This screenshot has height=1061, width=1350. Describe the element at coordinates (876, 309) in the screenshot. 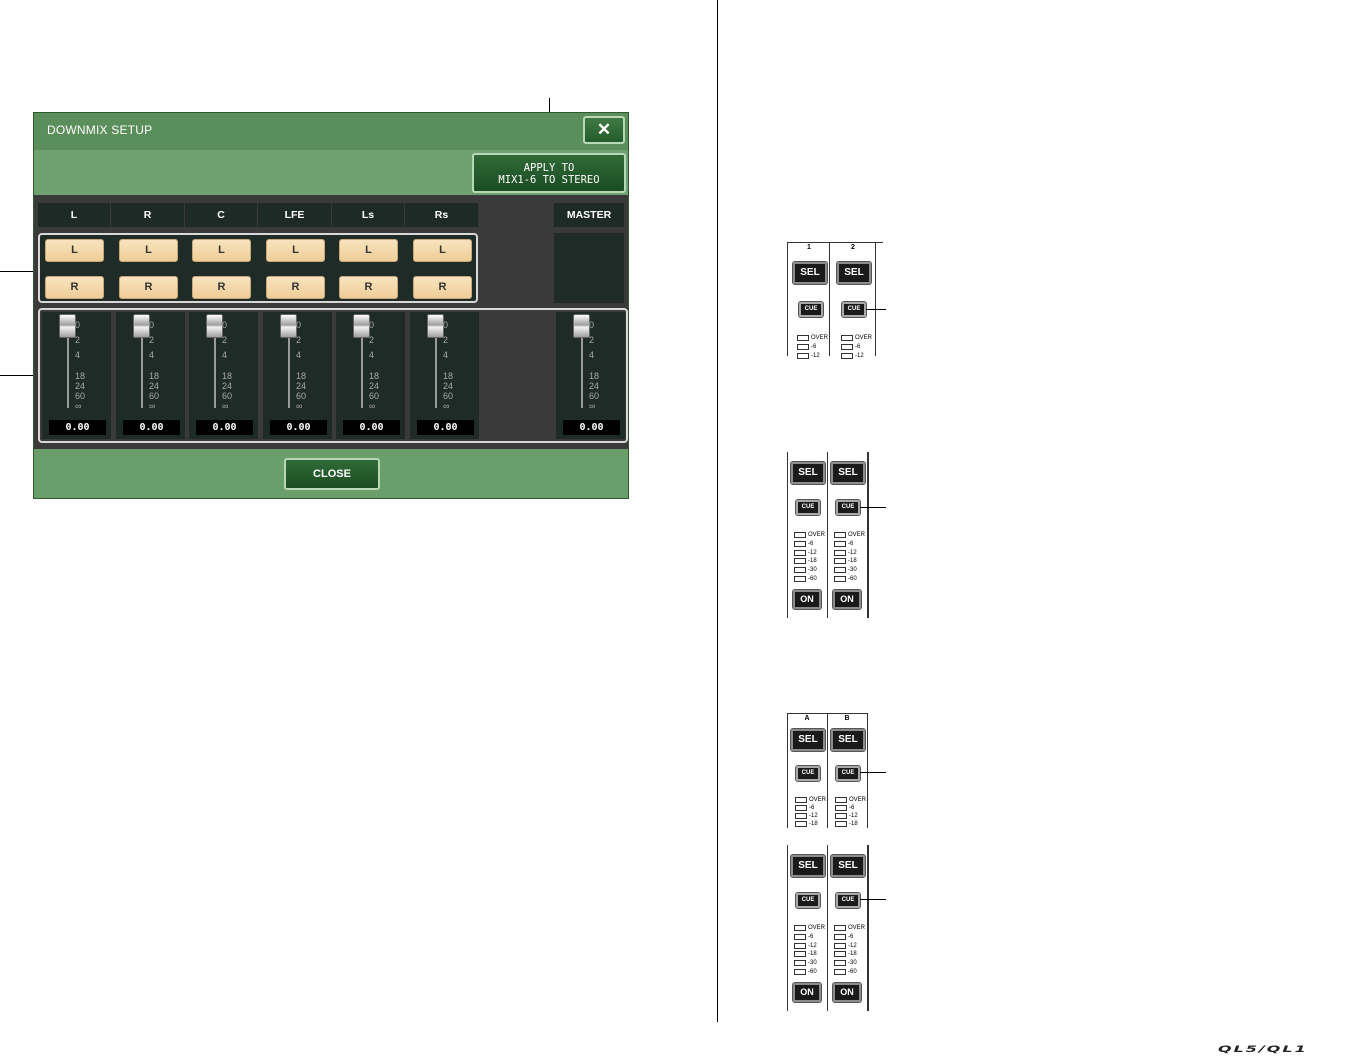

I see `callout-line-cue` at that location.